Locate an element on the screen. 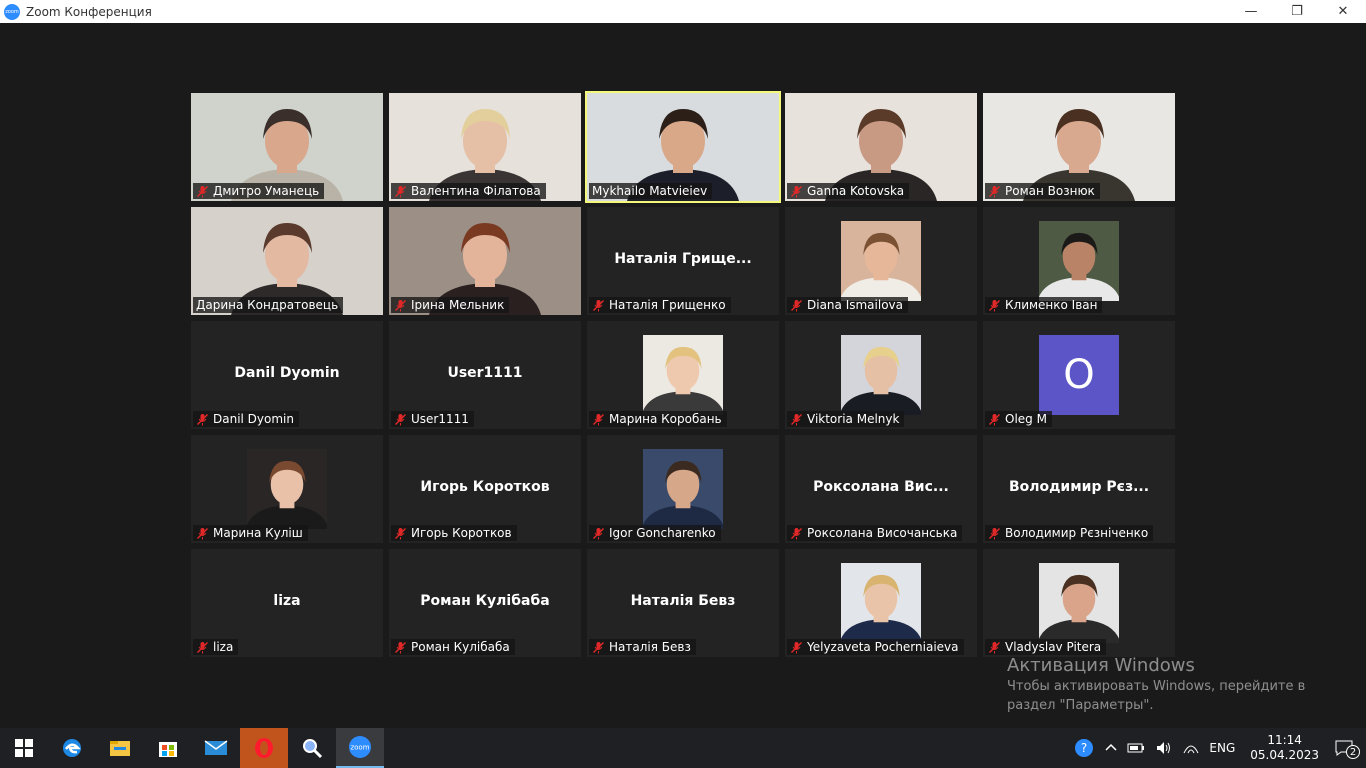 The image size is (1366, 768). close-button: ✕ is located at coordinates (1343, 11).